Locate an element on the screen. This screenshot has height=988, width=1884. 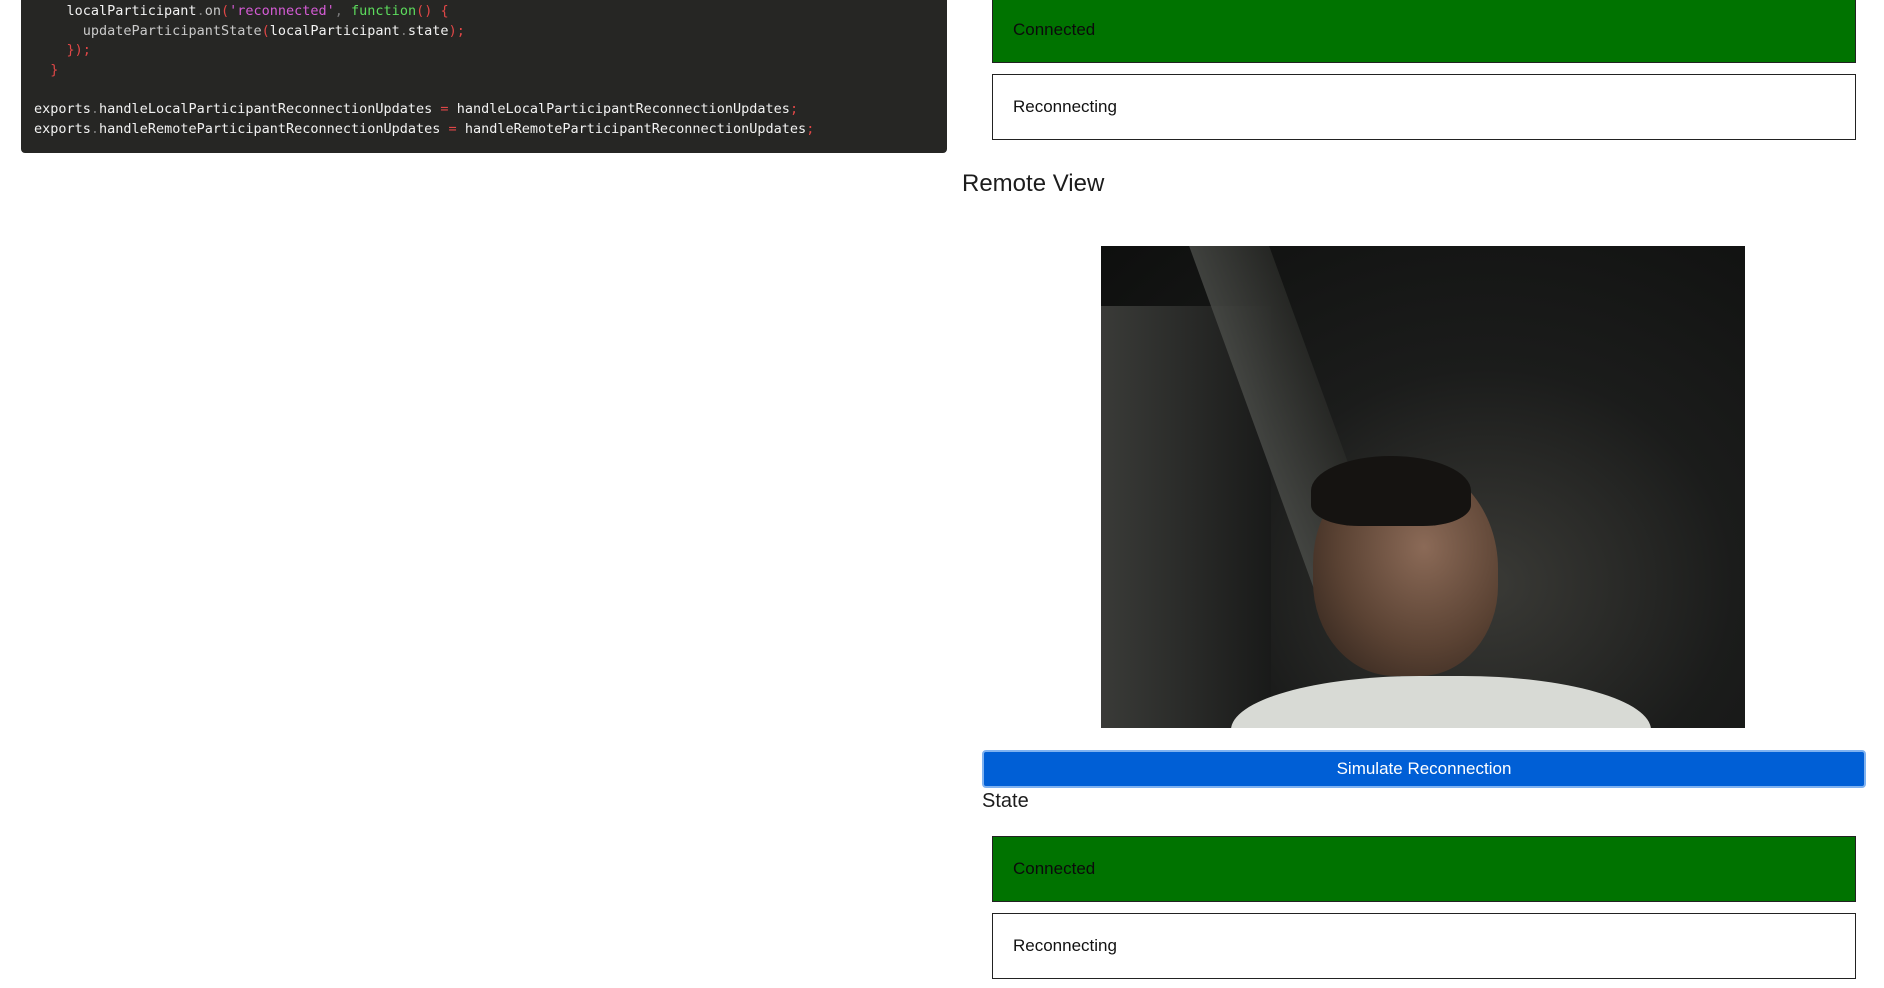
code-token: state is located at coordinates (428, 30).